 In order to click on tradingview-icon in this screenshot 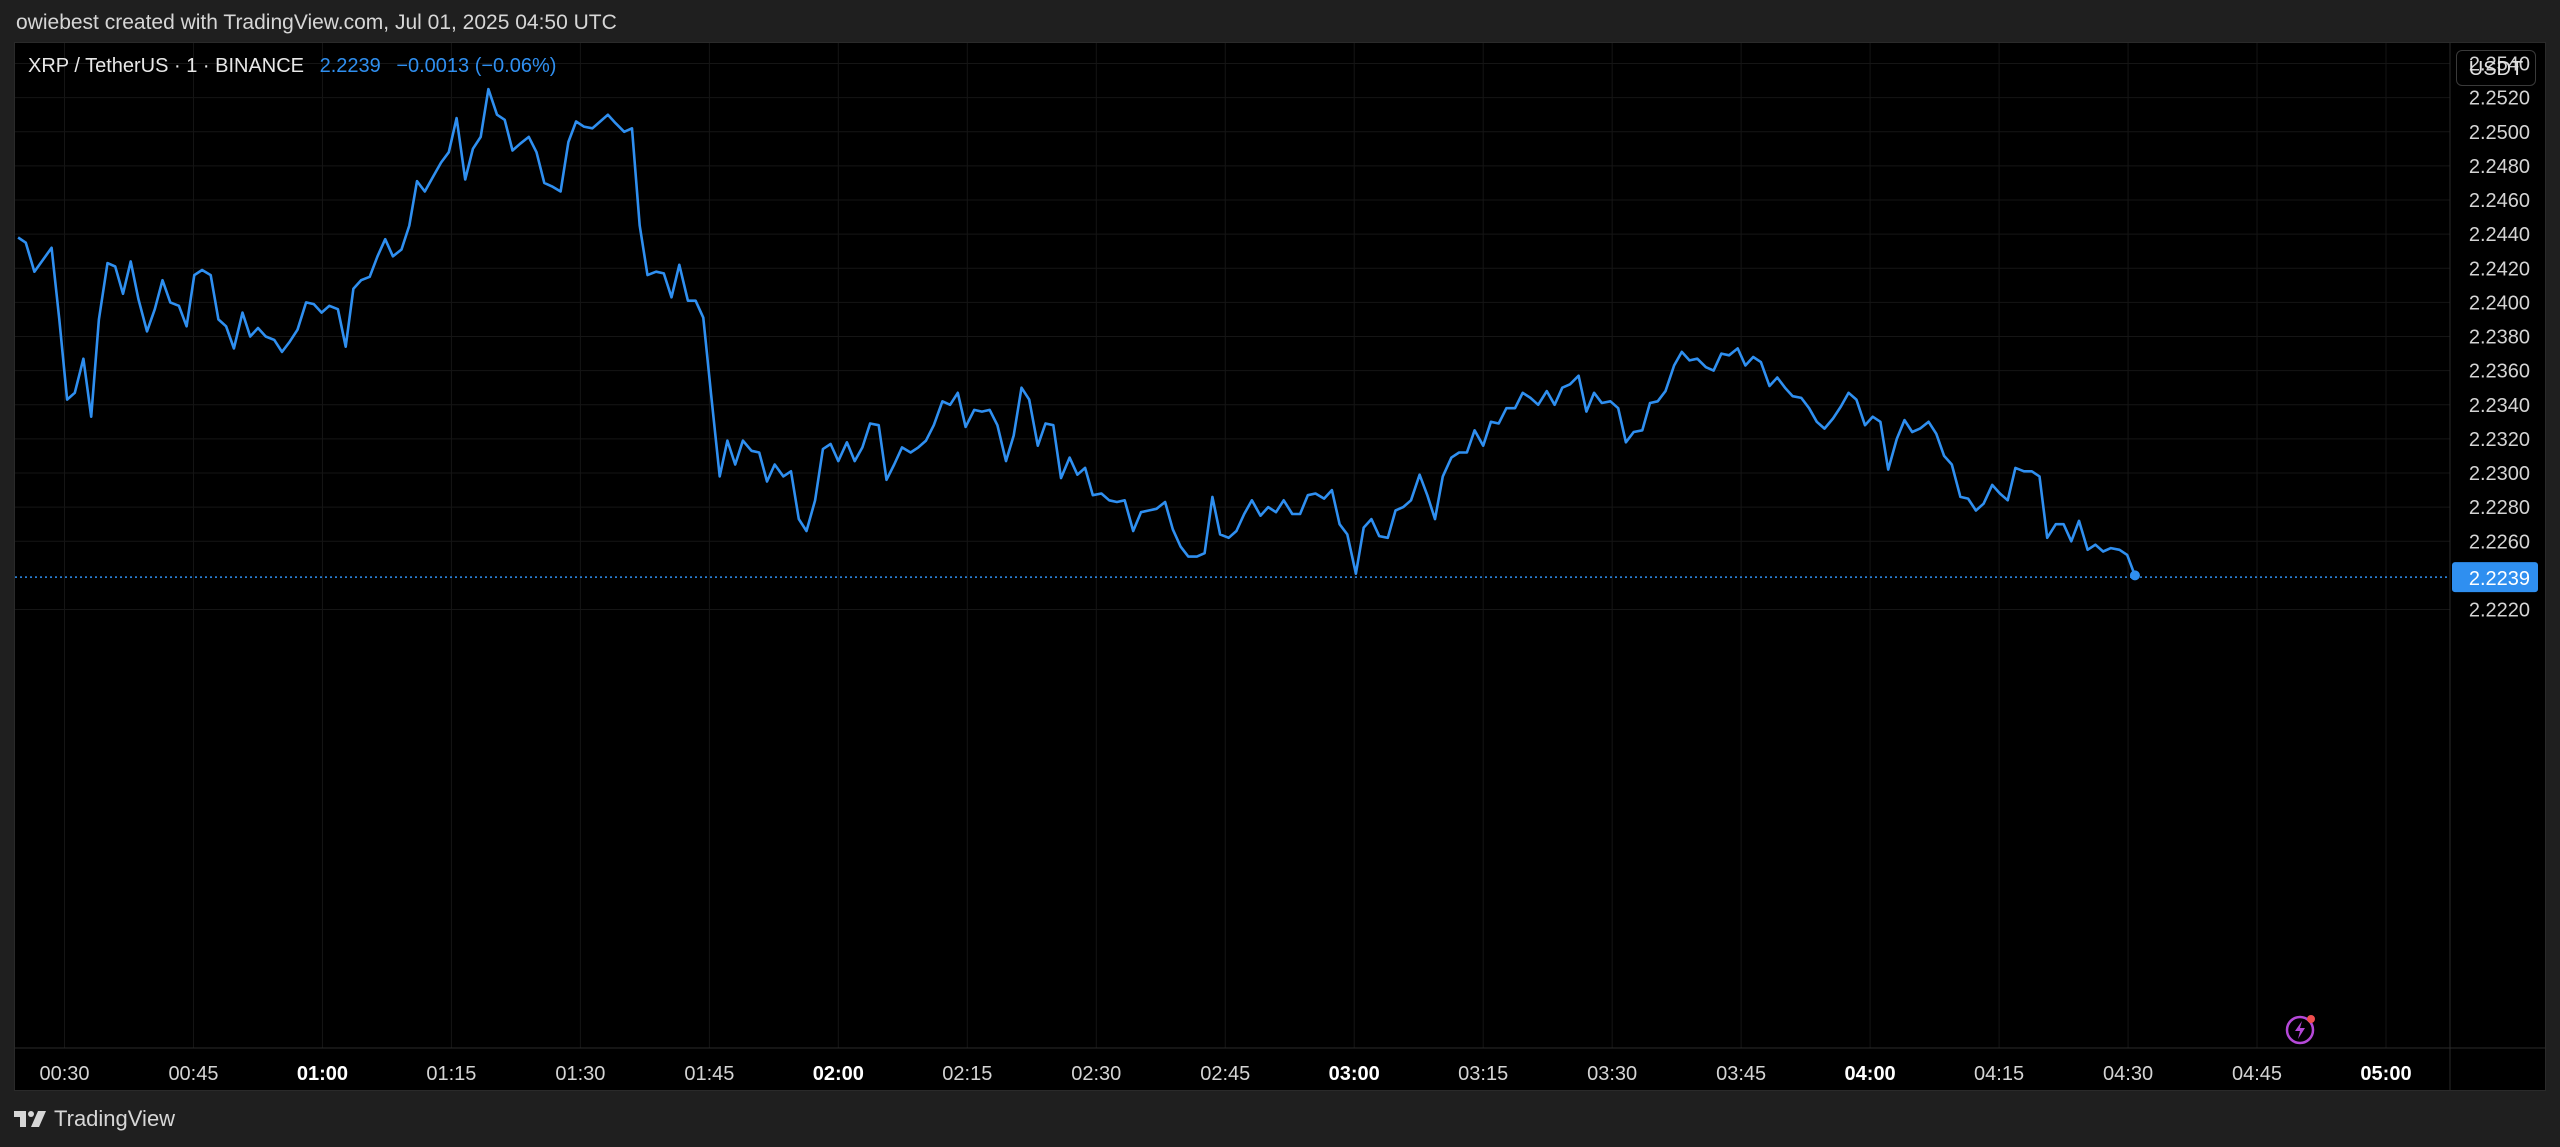, I will do `click(31, 1119)`.